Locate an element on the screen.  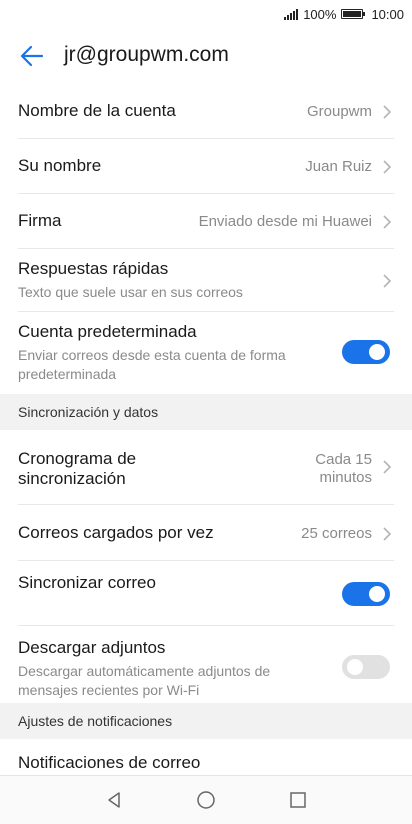
default-account-label: Cuenta predeterminada is located at coordinates (107, 331).